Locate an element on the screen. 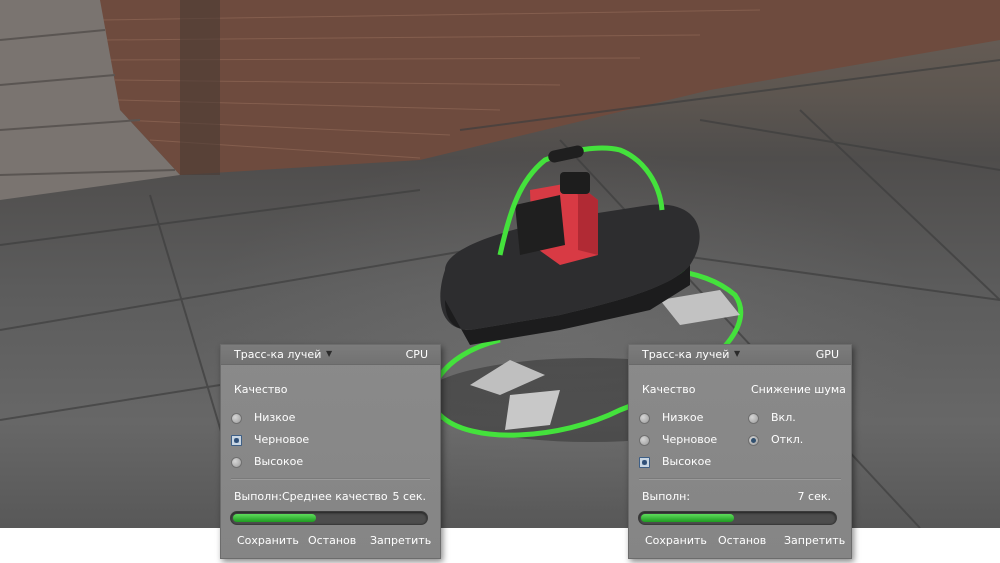 Image resolution: width=1000 pixels, height=563 pixels. elapsed-time: 5 сек. is located at coordinates (409, 496).